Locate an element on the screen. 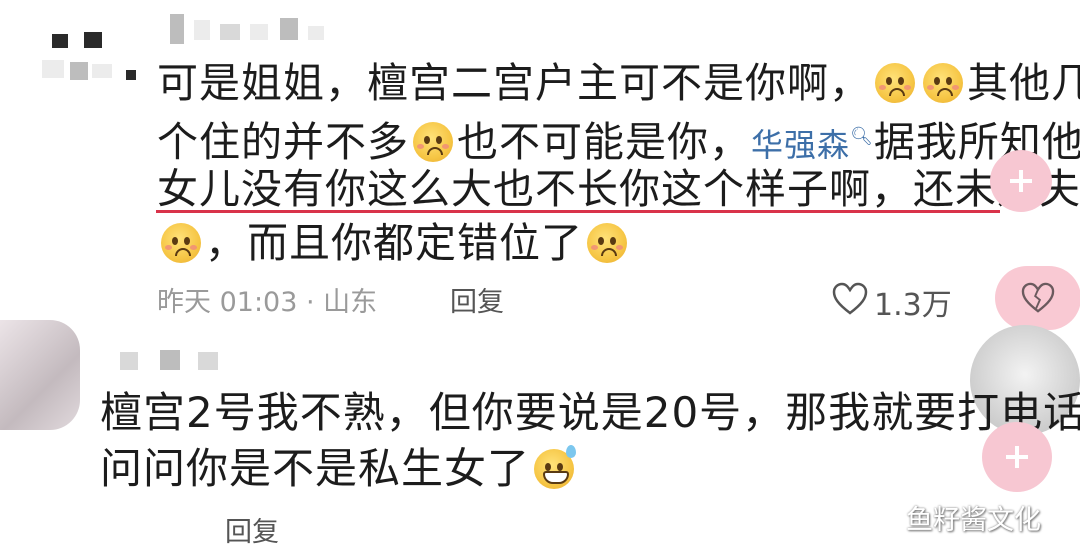 The image size is (1080, 549). broken-heart-icon is located at coordinates (1038, 297).